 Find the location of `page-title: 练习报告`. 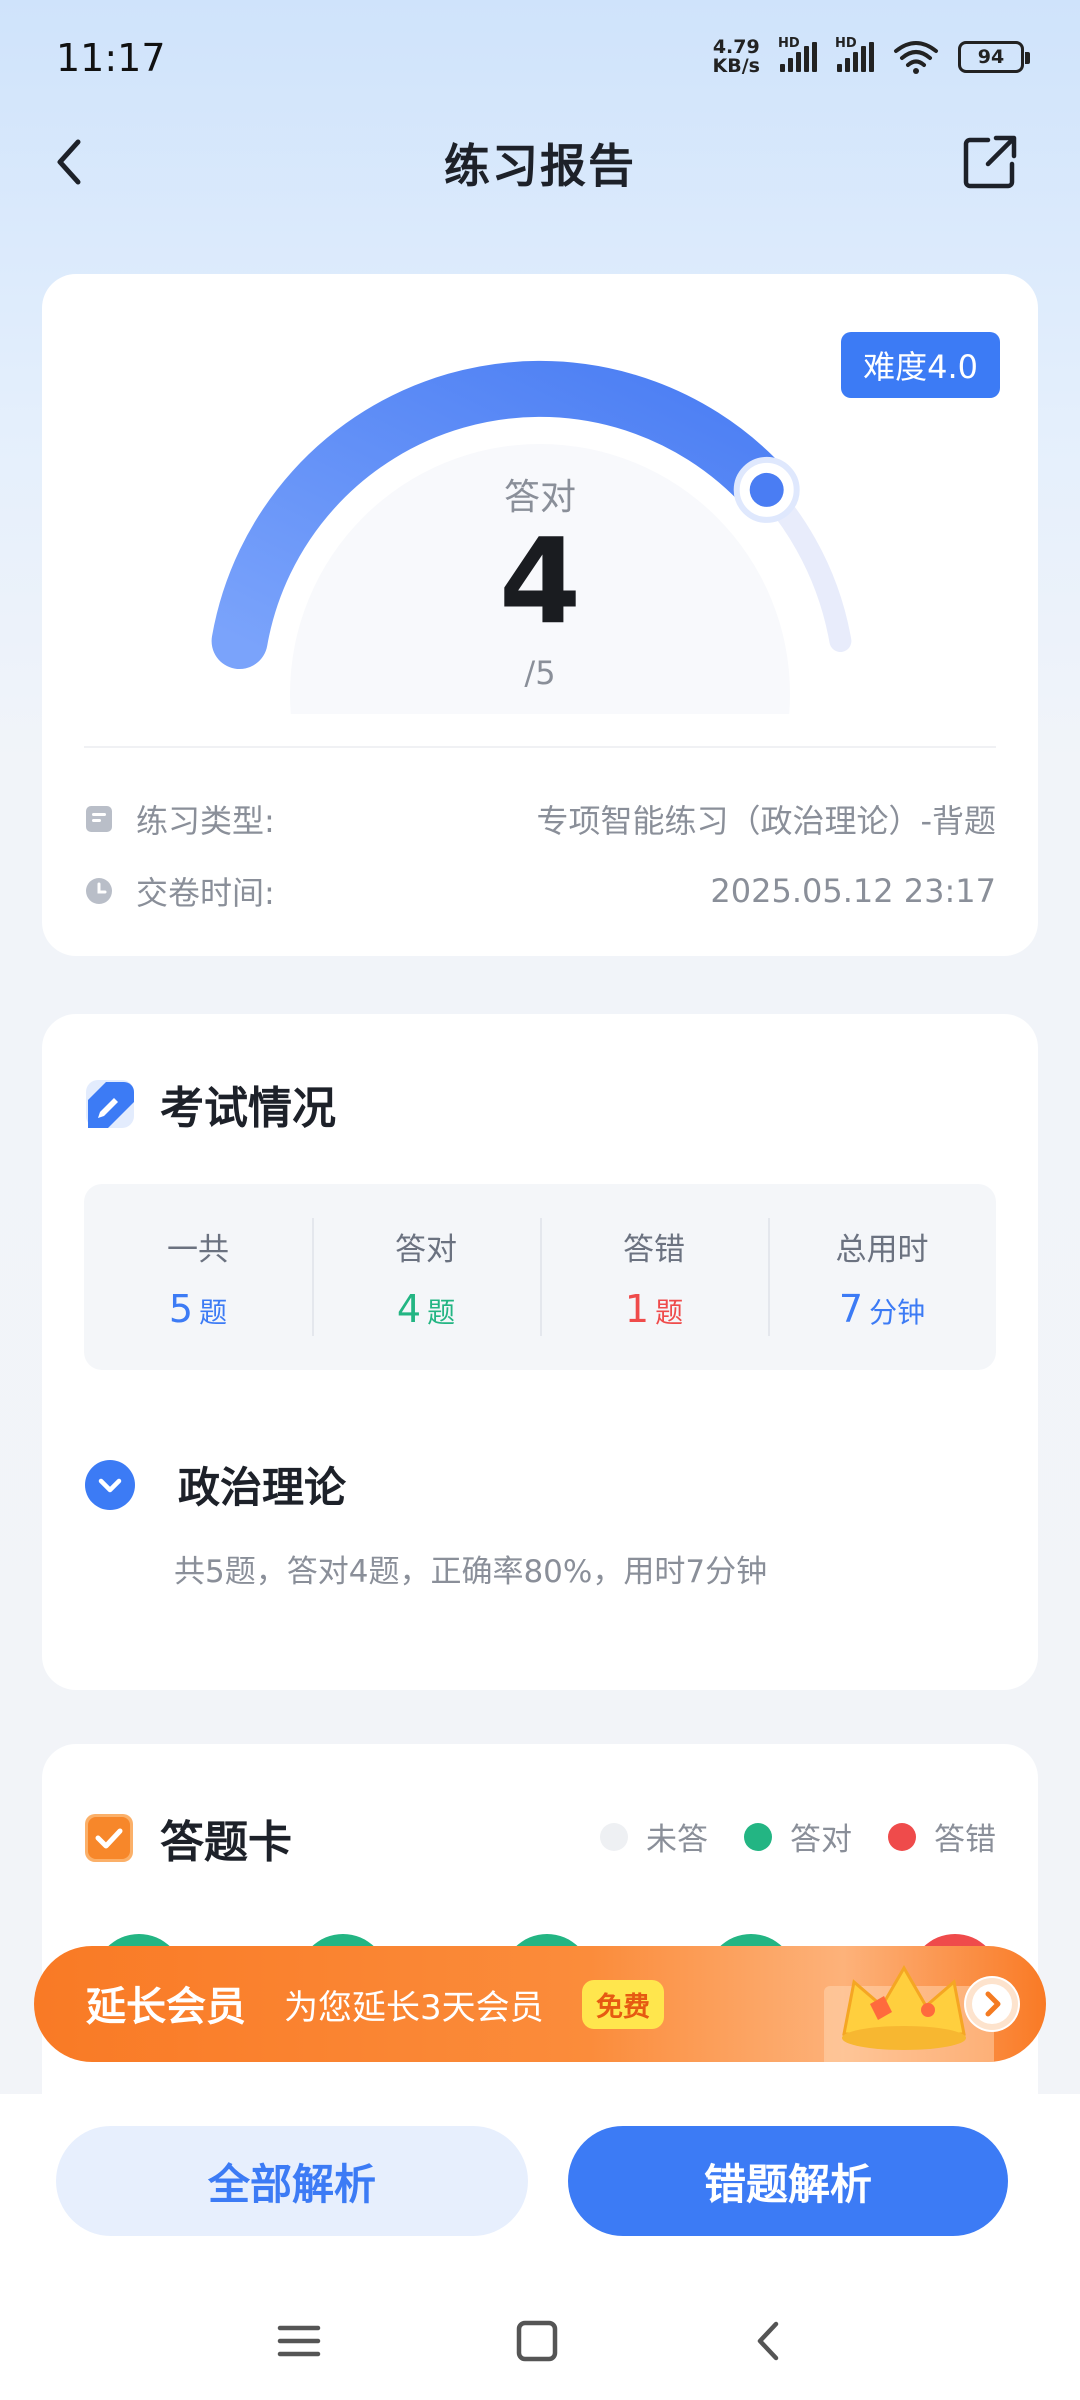

page-title: 练习报告 is located at coordinates (540, 166).